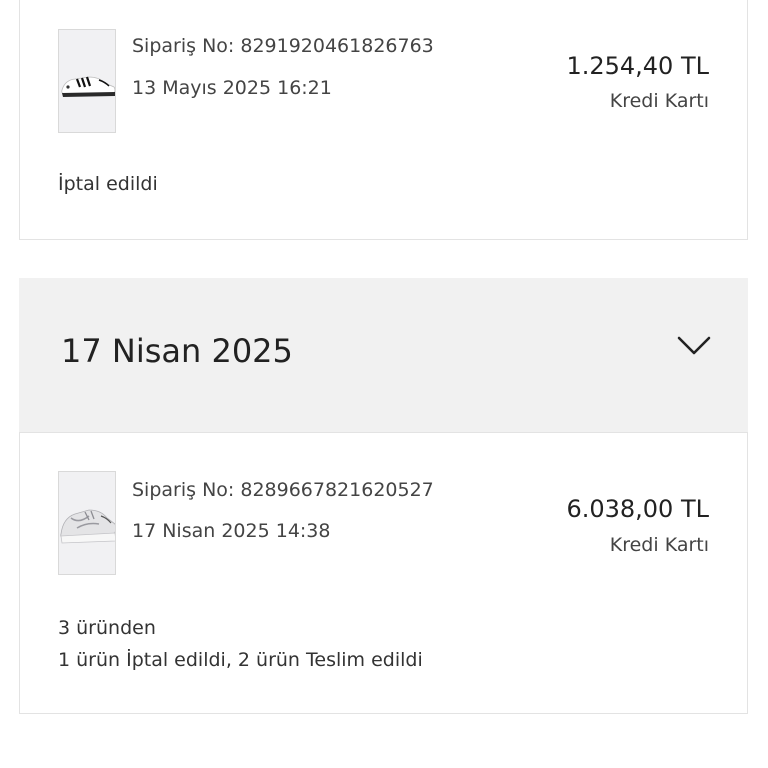 This screenshot has width=768, height=768. What do you see at coordinates (283, 46) in the screenshot?
I see `order-number: Sipariş No: 8291920461826763` at bounding box center [283, 46].